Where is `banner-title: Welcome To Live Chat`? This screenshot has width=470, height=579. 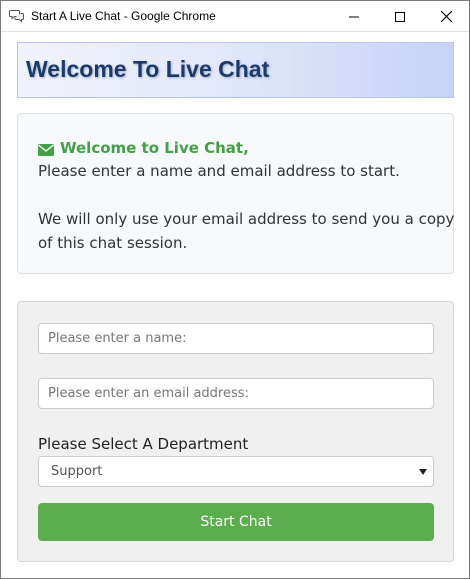
banner-title: Welcome To Live Chat is located at coordinates (148, 69).